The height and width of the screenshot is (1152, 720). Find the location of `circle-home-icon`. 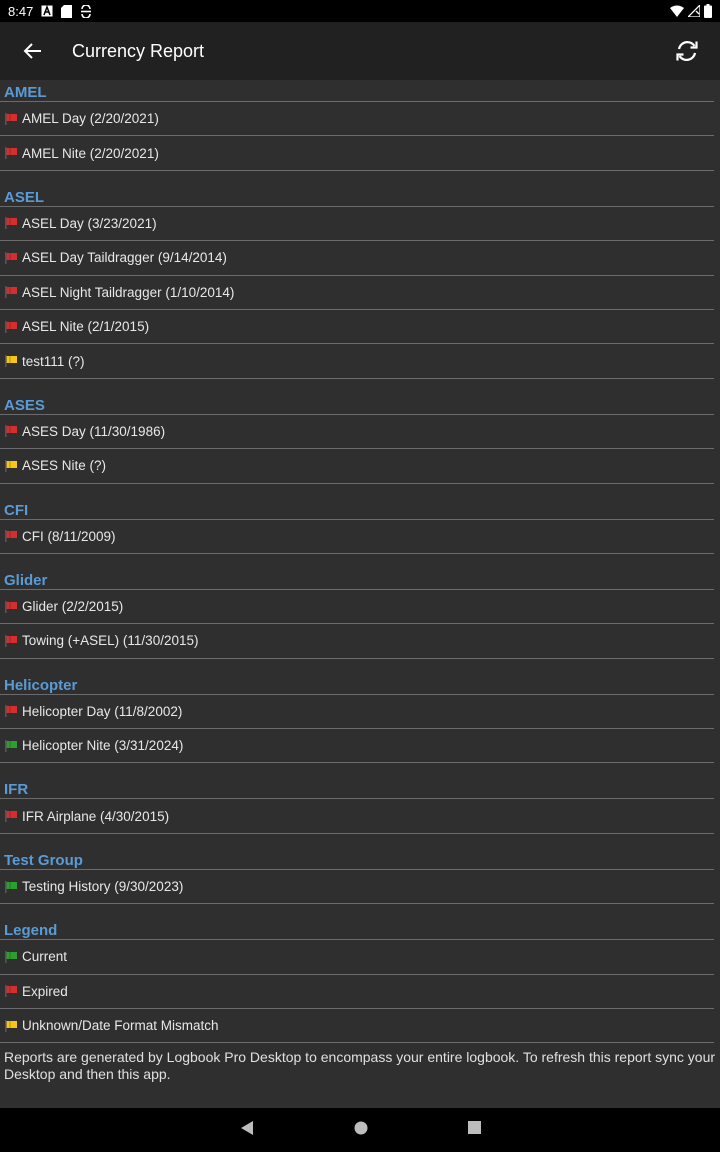

circle-home-icon is located at coordinates (360, 1127).